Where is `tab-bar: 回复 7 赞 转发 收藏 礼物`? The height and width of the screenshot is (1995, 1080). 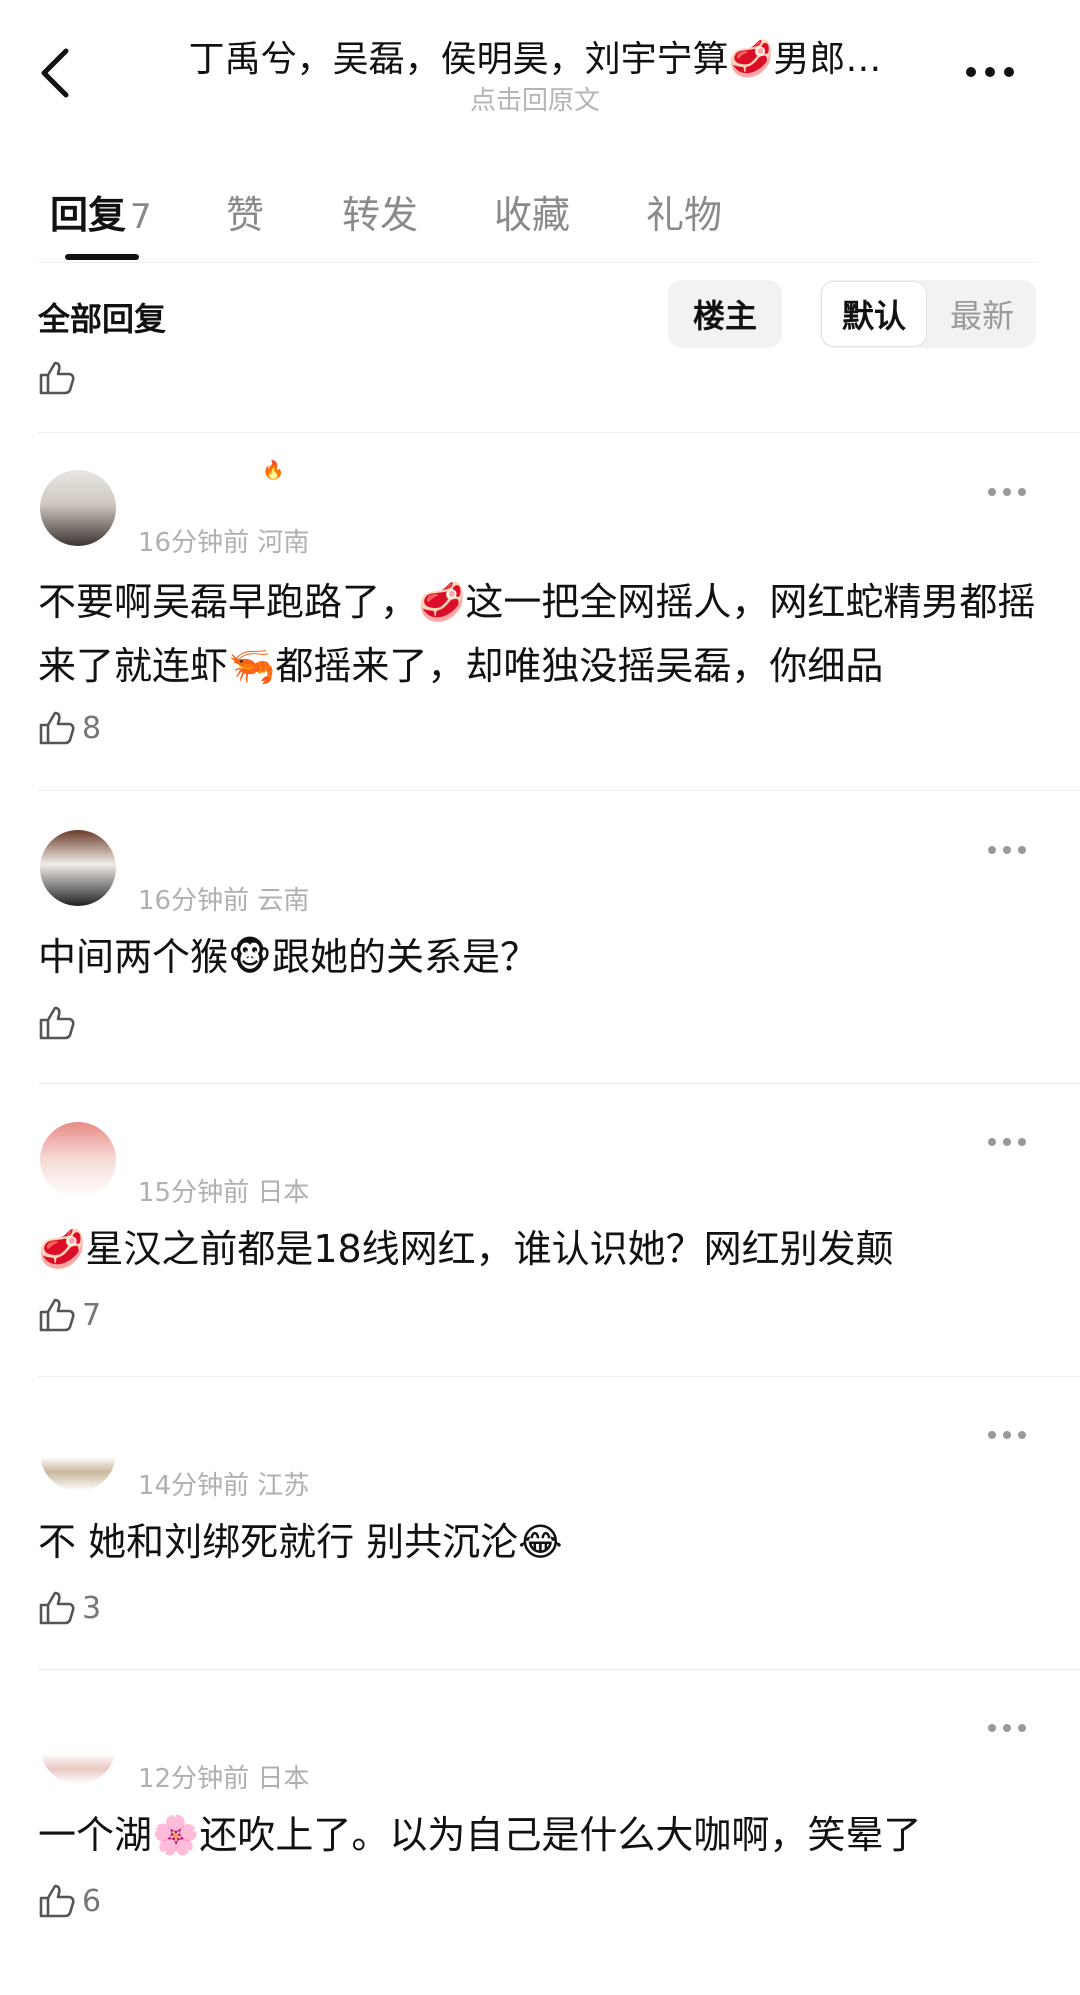
tab-bar: 回复 7 赞 转发 收藏 礼物 is located at coordinates (540, 218).